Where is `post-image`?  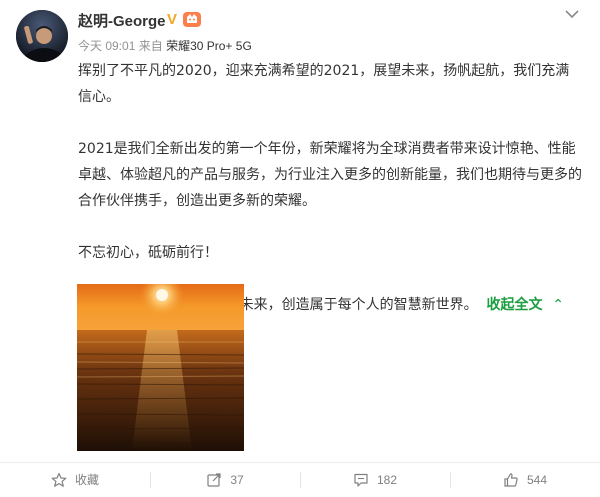 post-image is located at coordinates (160, 367).